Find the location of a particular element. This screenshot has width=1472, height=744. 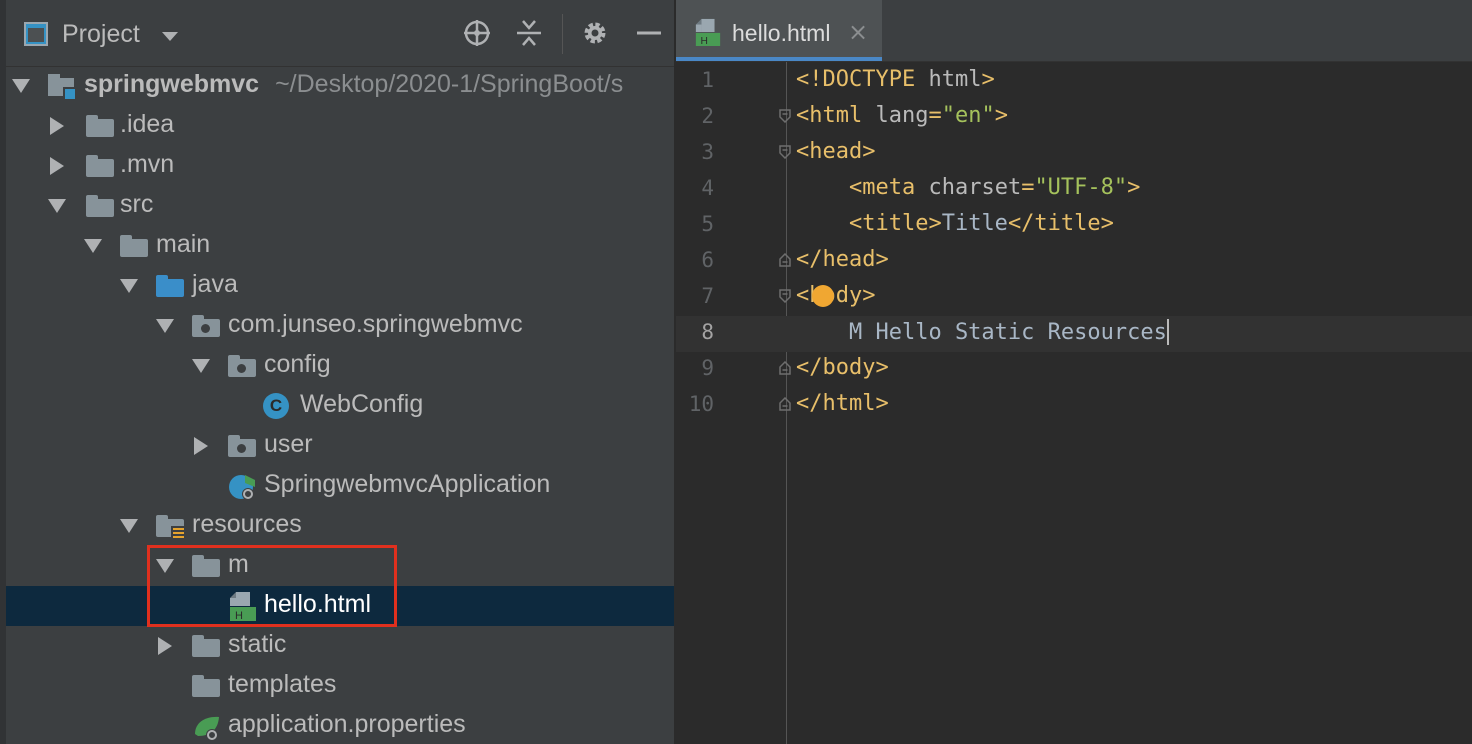

tab-hello-html: H hello.html × is located at coordinates (779, 30).